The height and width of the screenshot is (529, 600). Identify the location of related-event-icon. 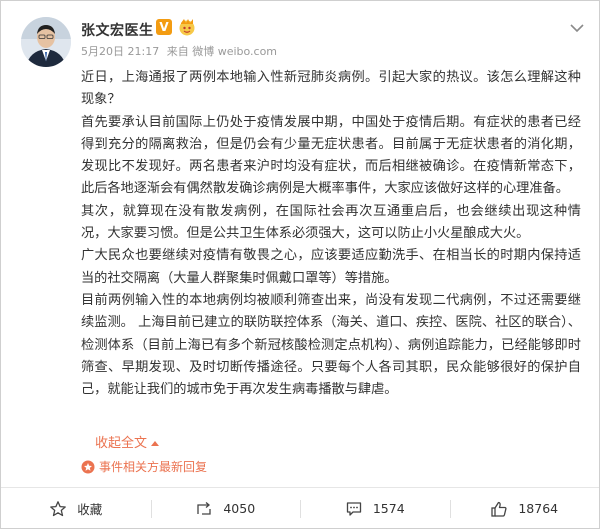
(88, 466).